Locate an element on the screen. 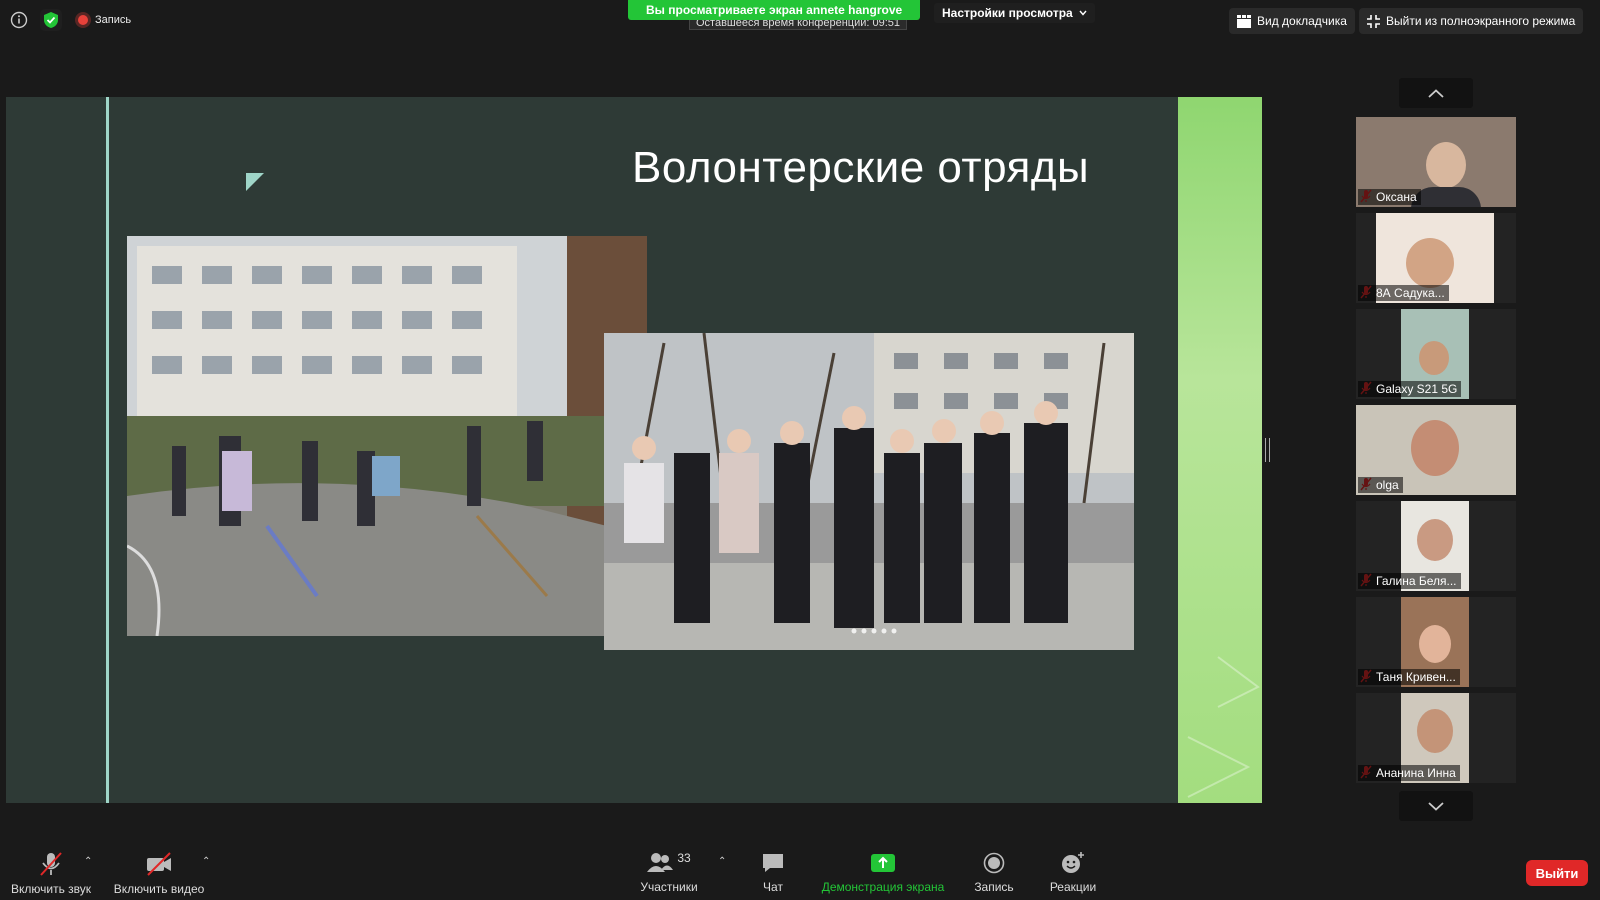 This screenshot has height=900, width=1600. photo-volunteers-group is located at coordinates (869, 491).